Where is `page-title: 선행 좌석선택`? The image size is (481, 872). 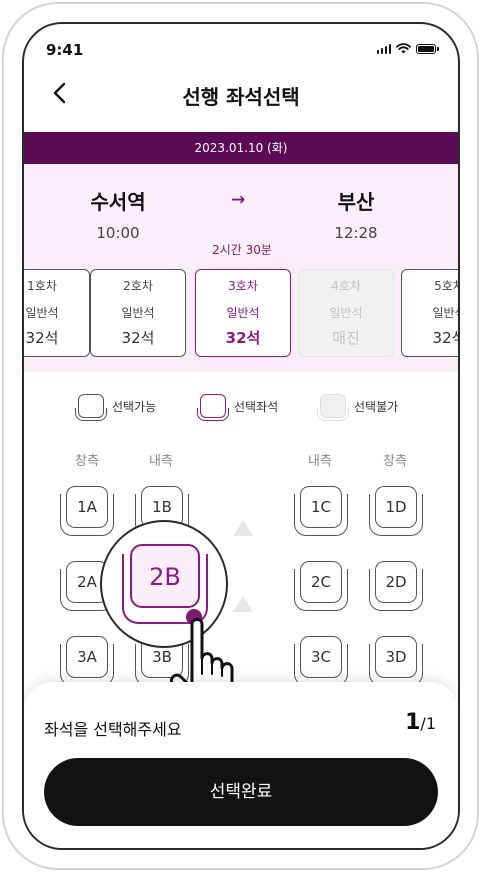 page-title: 선행 좌석선택 is located at coordinates (241, 97).